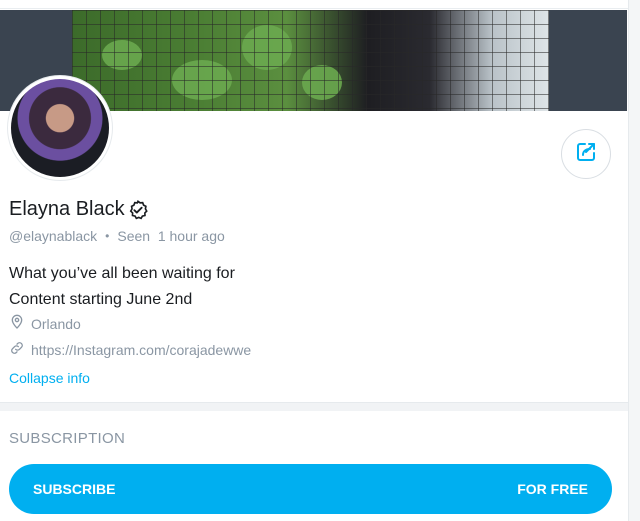  Describe the element at coordinates (552, 489) in the screenshot. I see `subscribe-price: FOR FREE` at that location.